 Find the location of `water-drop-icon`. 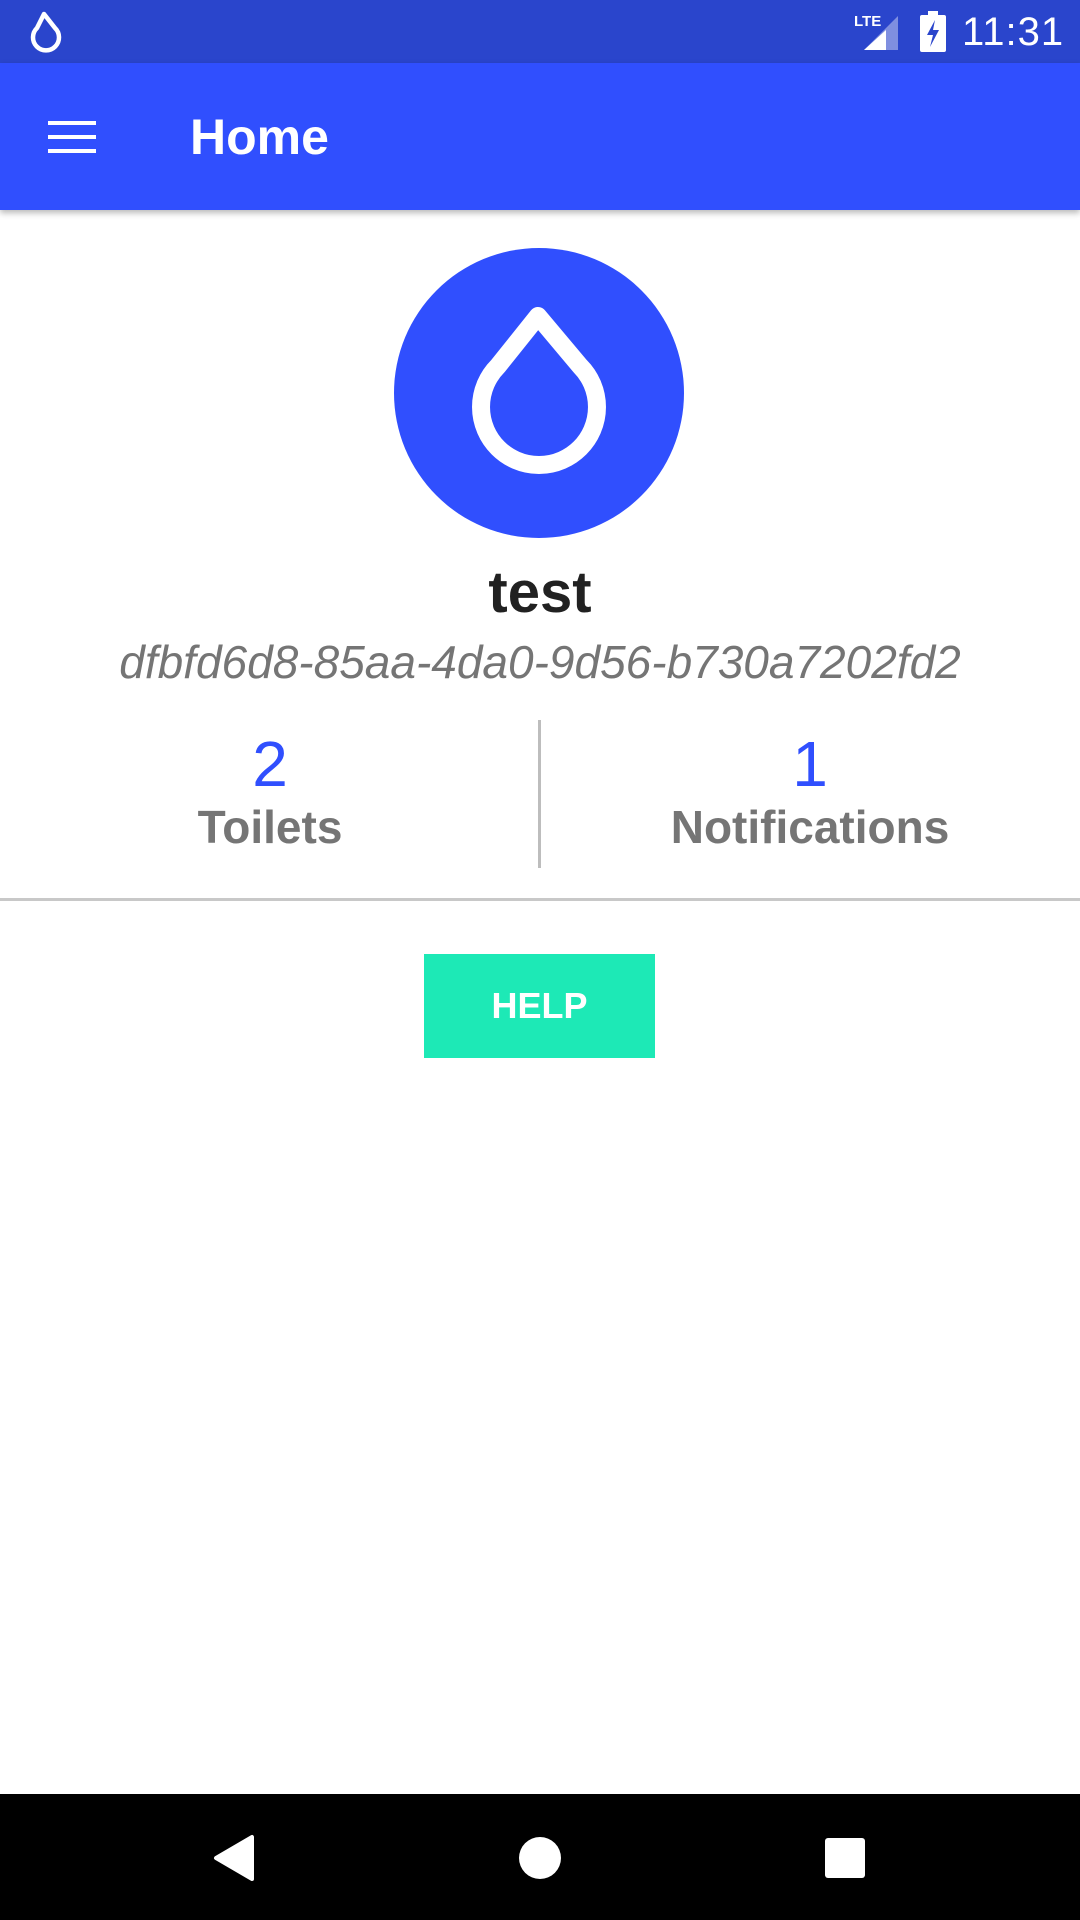

water-drop-icon is located at coordinates (539, 391).